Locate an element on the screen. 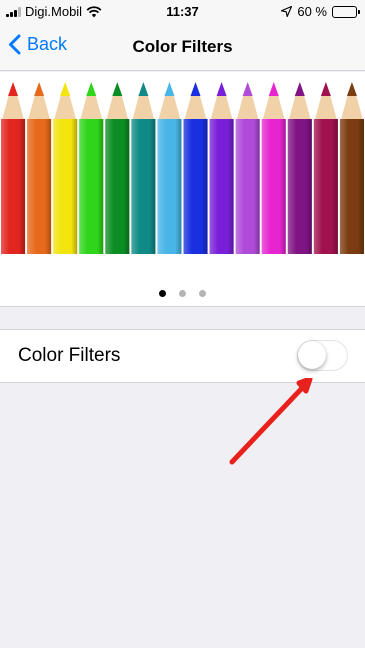 Image resolution: width=365 pixels, height=648 pixels. page-title: Color Filters is located at coordinates (182, 46).